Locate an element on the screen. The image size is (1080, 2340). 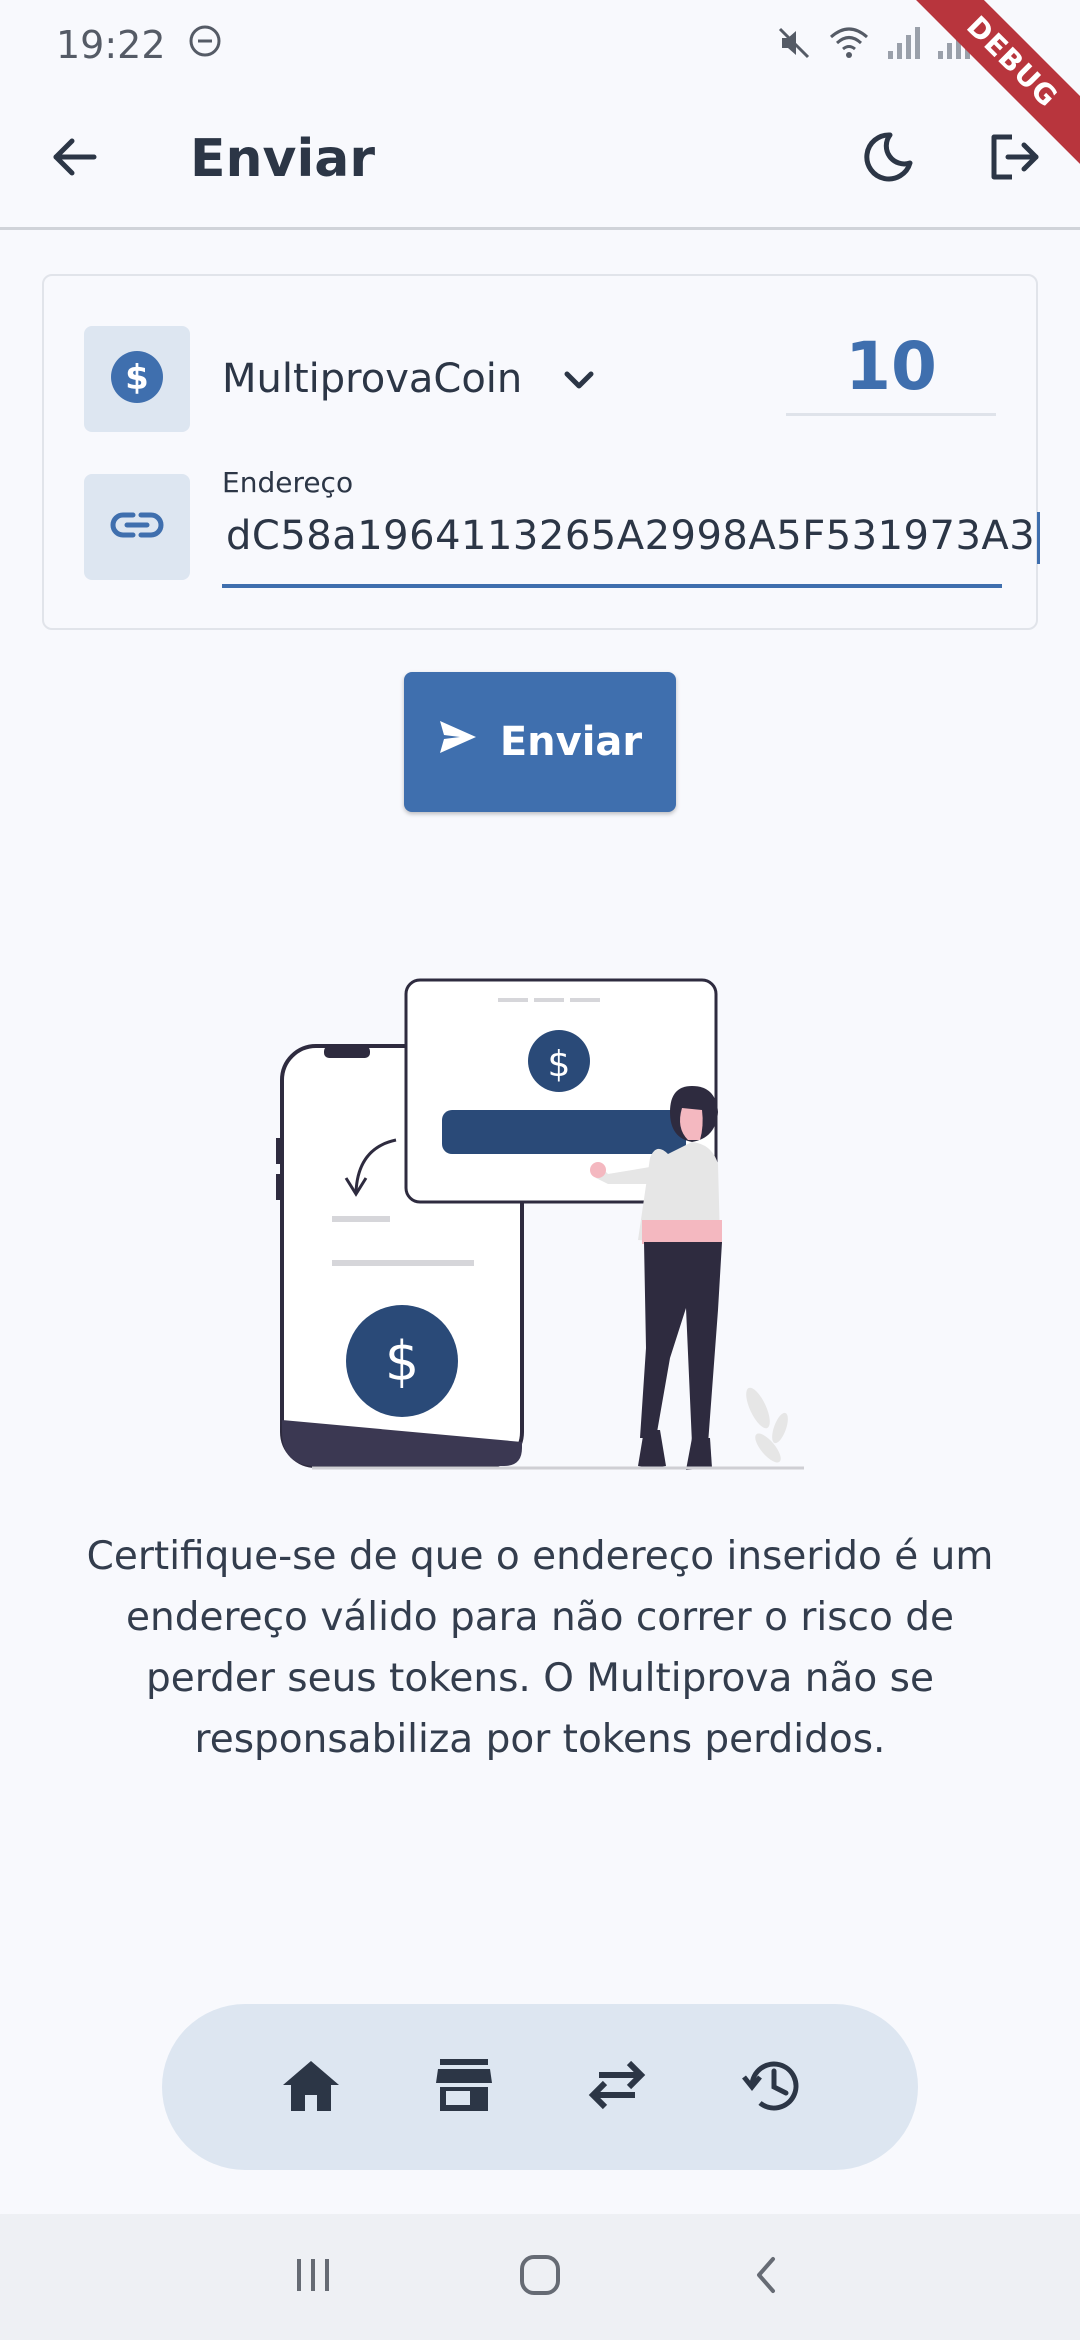
status-bar: 19:22 is located at coordinates (540, 45).